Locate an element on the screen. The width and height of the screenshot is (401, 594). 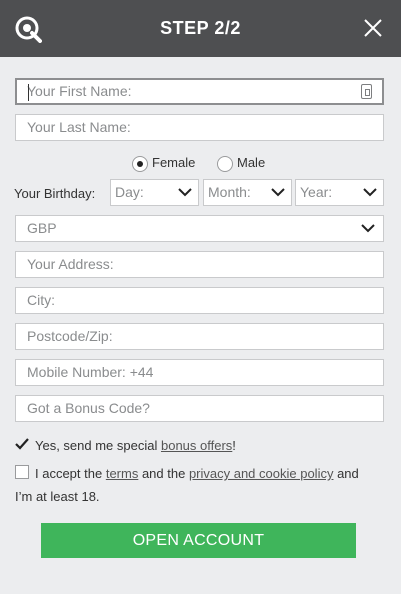
bonus-offers-link: bonus offers is located at coordinates (196, 445).